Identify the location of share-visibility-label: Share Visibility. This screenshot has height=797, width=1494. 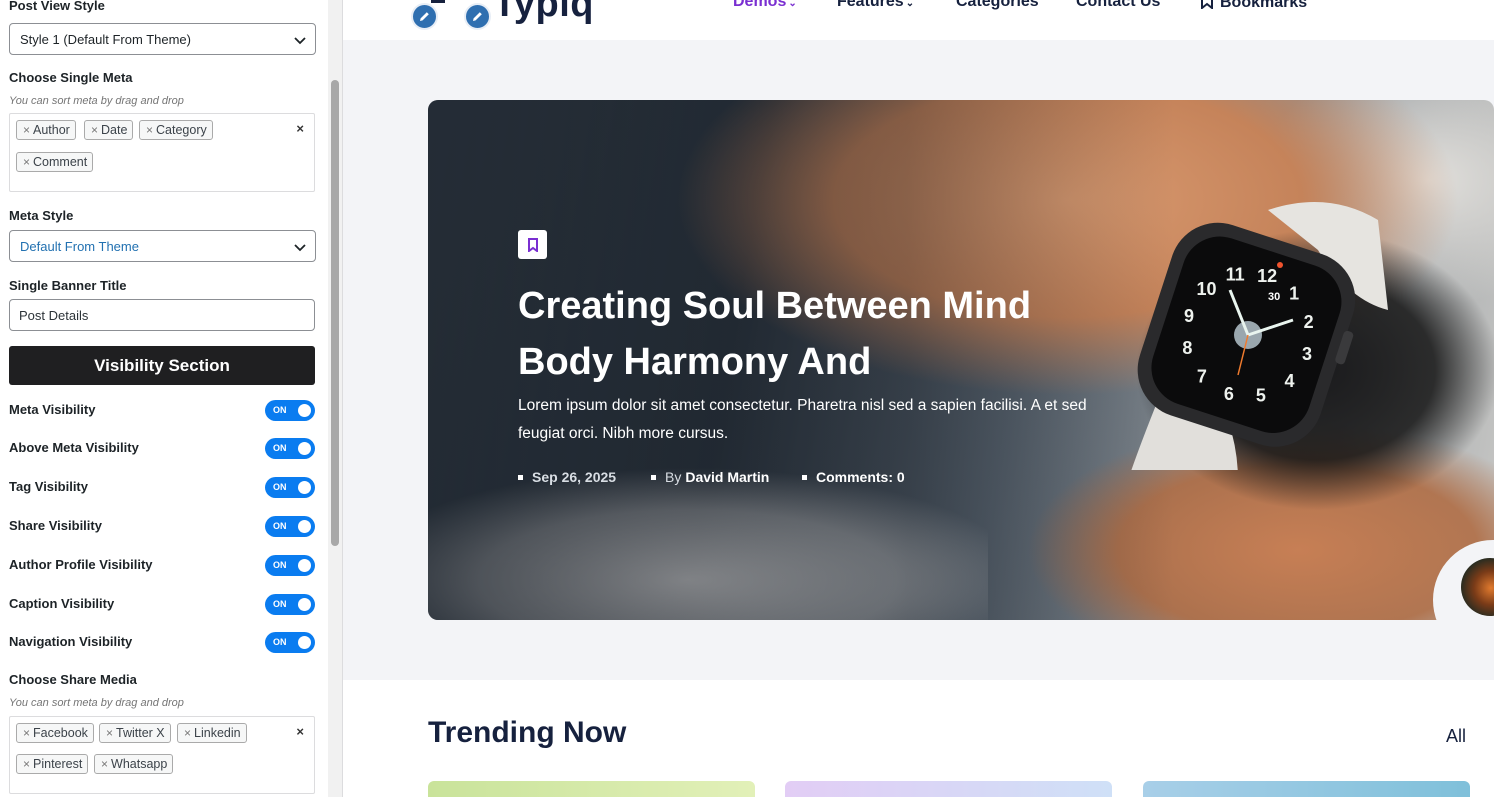
(55, 525).